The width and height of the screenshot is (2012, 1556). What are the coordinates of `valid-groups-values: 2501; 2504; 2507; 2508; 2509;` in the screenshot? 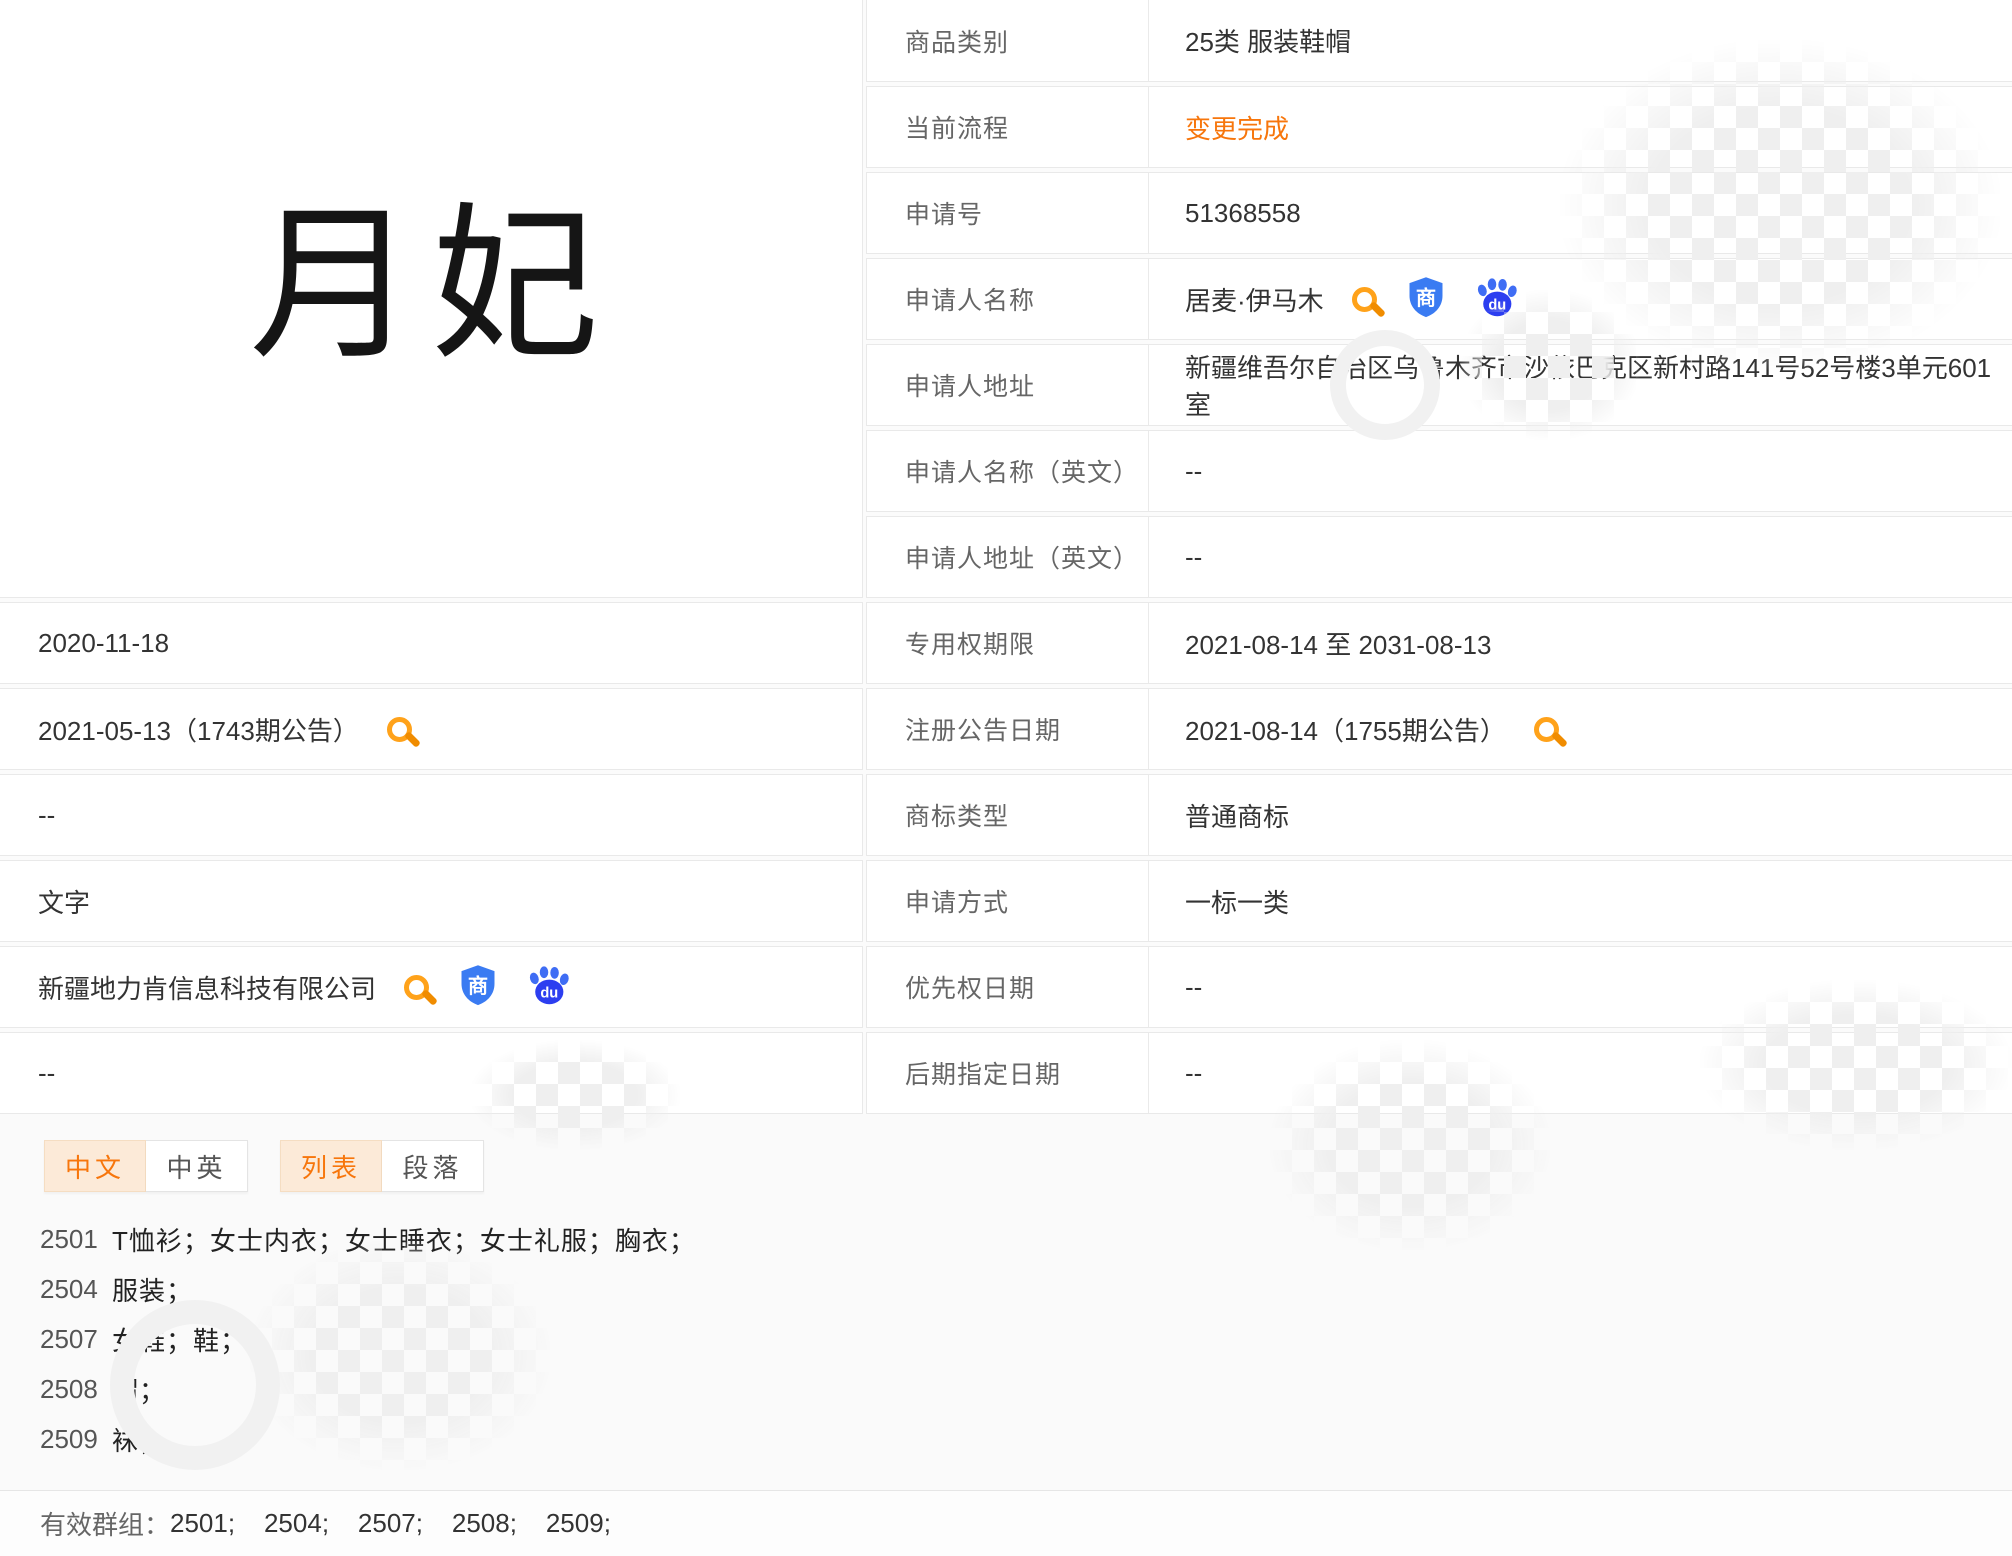 It's located at (390, 1523).